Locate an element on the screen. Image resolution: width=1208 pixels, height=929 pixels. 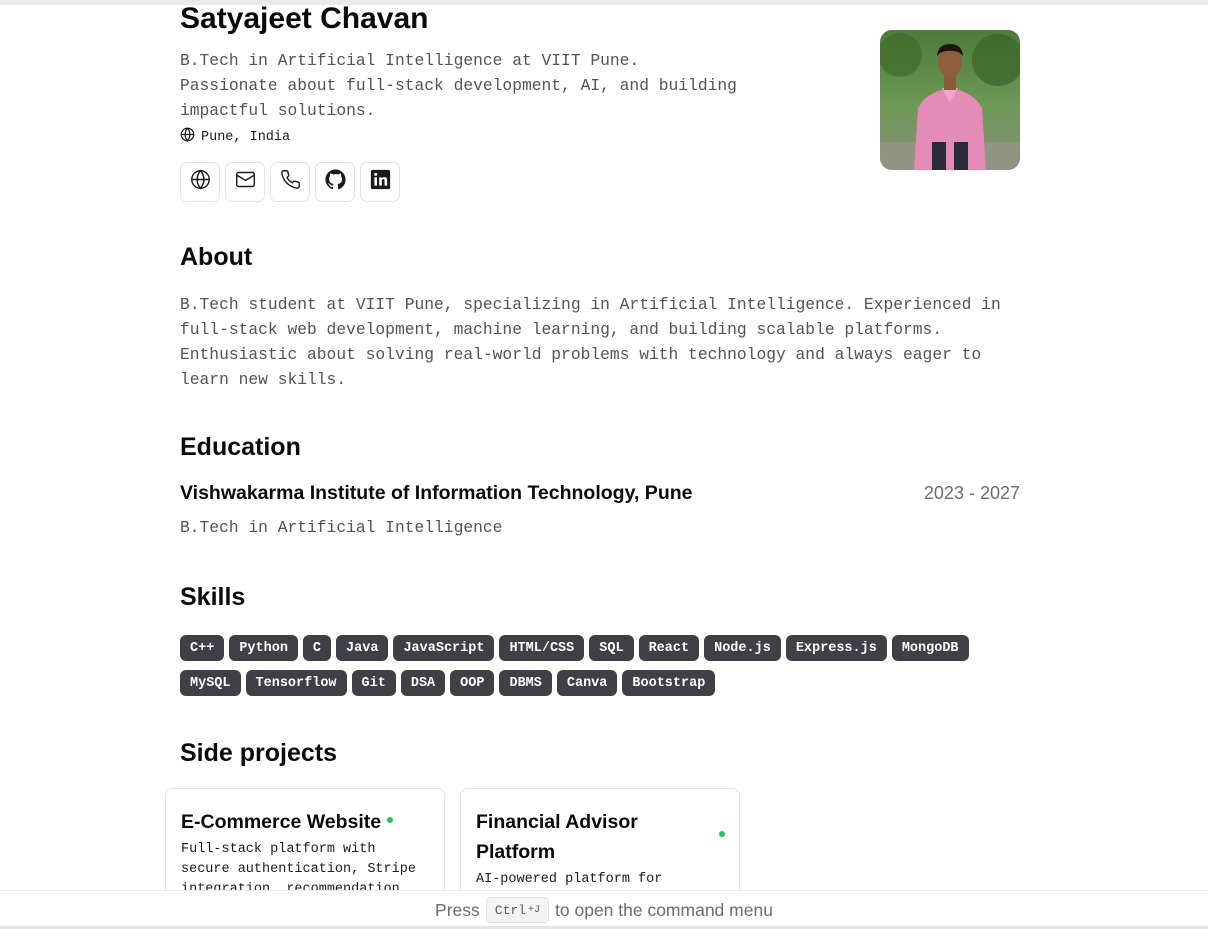
education-dates: 2023 - 2027 is located at coordinates (971, 493).